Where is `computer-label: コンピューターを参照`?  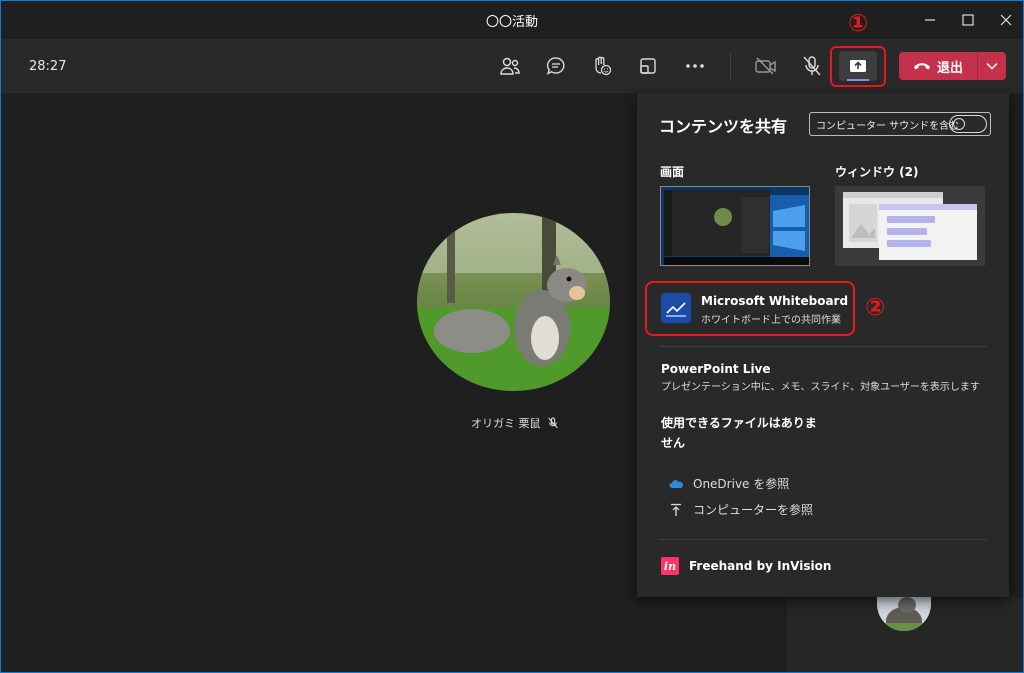
computer-label: コンピューターを参照 is located at coordinates (753, 510).